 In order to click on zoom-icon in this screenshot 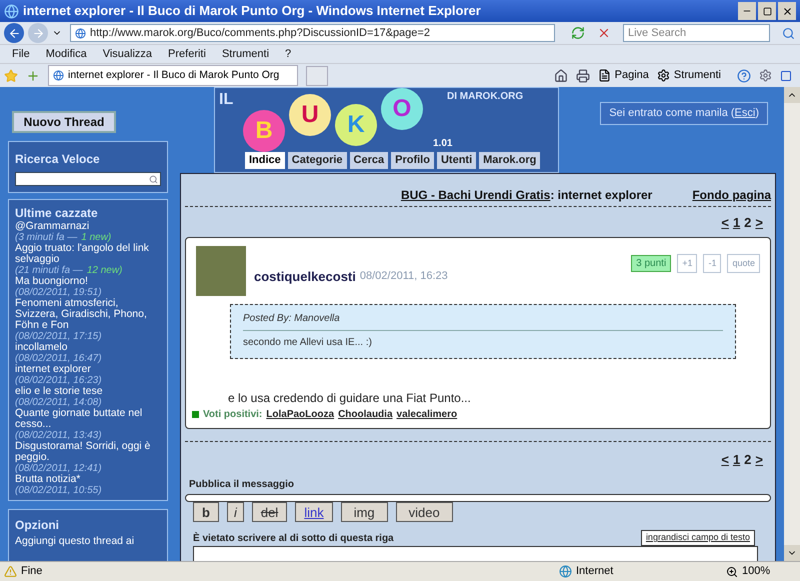, I will do `click(732, 572)`.